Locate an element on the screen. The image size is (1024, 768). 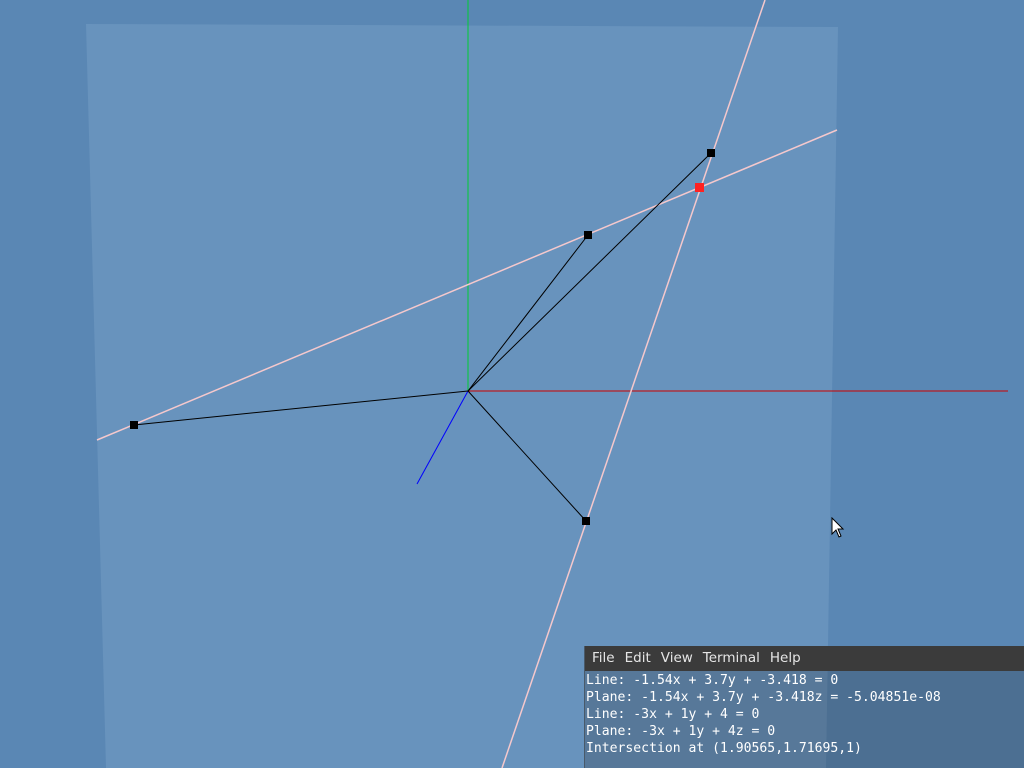
terminal-line: Line: -3x + 1y + 4 = 0 is located at coordinates (673, 714).